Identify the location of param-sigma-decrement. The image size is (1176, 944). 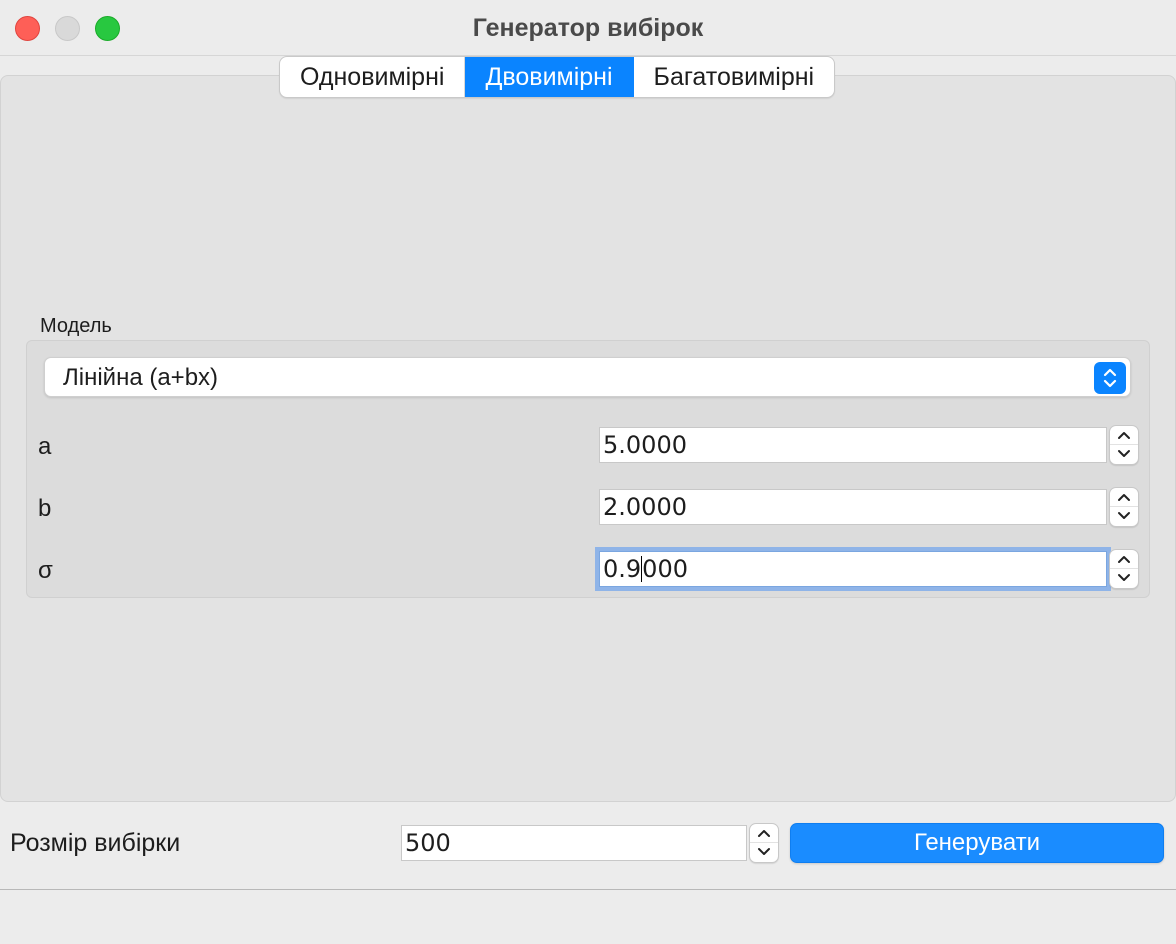
(1124, 578).